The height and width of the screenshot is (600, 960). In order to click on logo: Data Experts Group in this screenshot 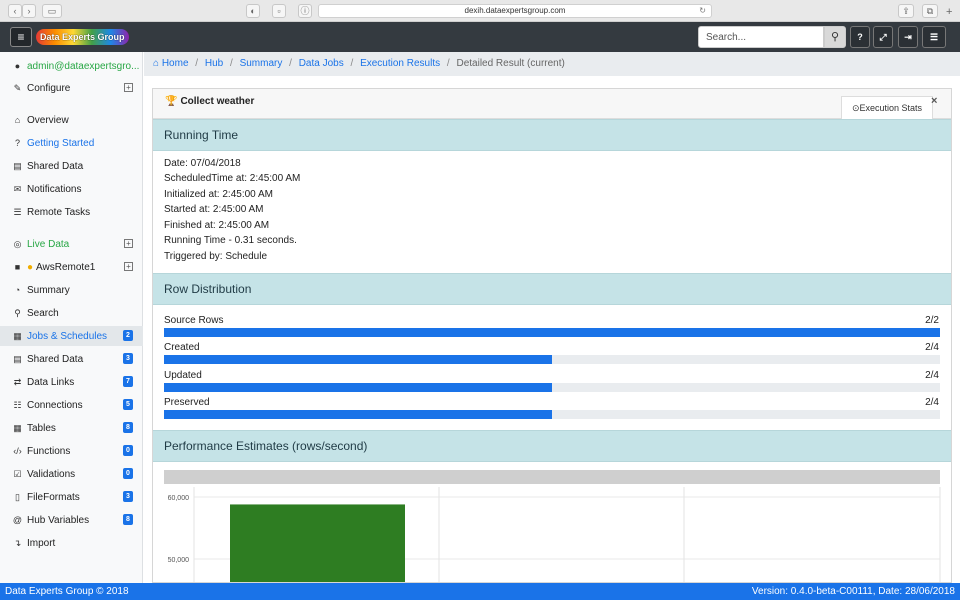, I will do `click(82, 37)`.